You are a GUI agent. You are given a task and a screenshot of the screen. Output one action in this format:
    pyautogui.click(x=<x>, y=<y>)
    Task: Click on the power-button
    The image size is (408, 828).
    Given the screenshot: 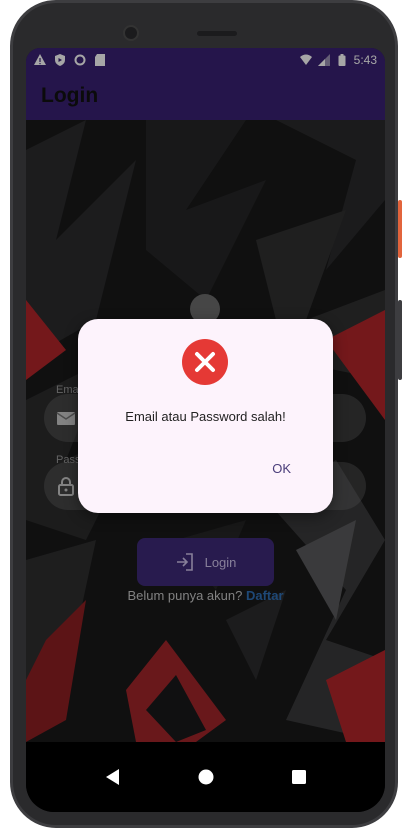 What is the action you would take?
    pyautogui.click(x=400, y=229)
    